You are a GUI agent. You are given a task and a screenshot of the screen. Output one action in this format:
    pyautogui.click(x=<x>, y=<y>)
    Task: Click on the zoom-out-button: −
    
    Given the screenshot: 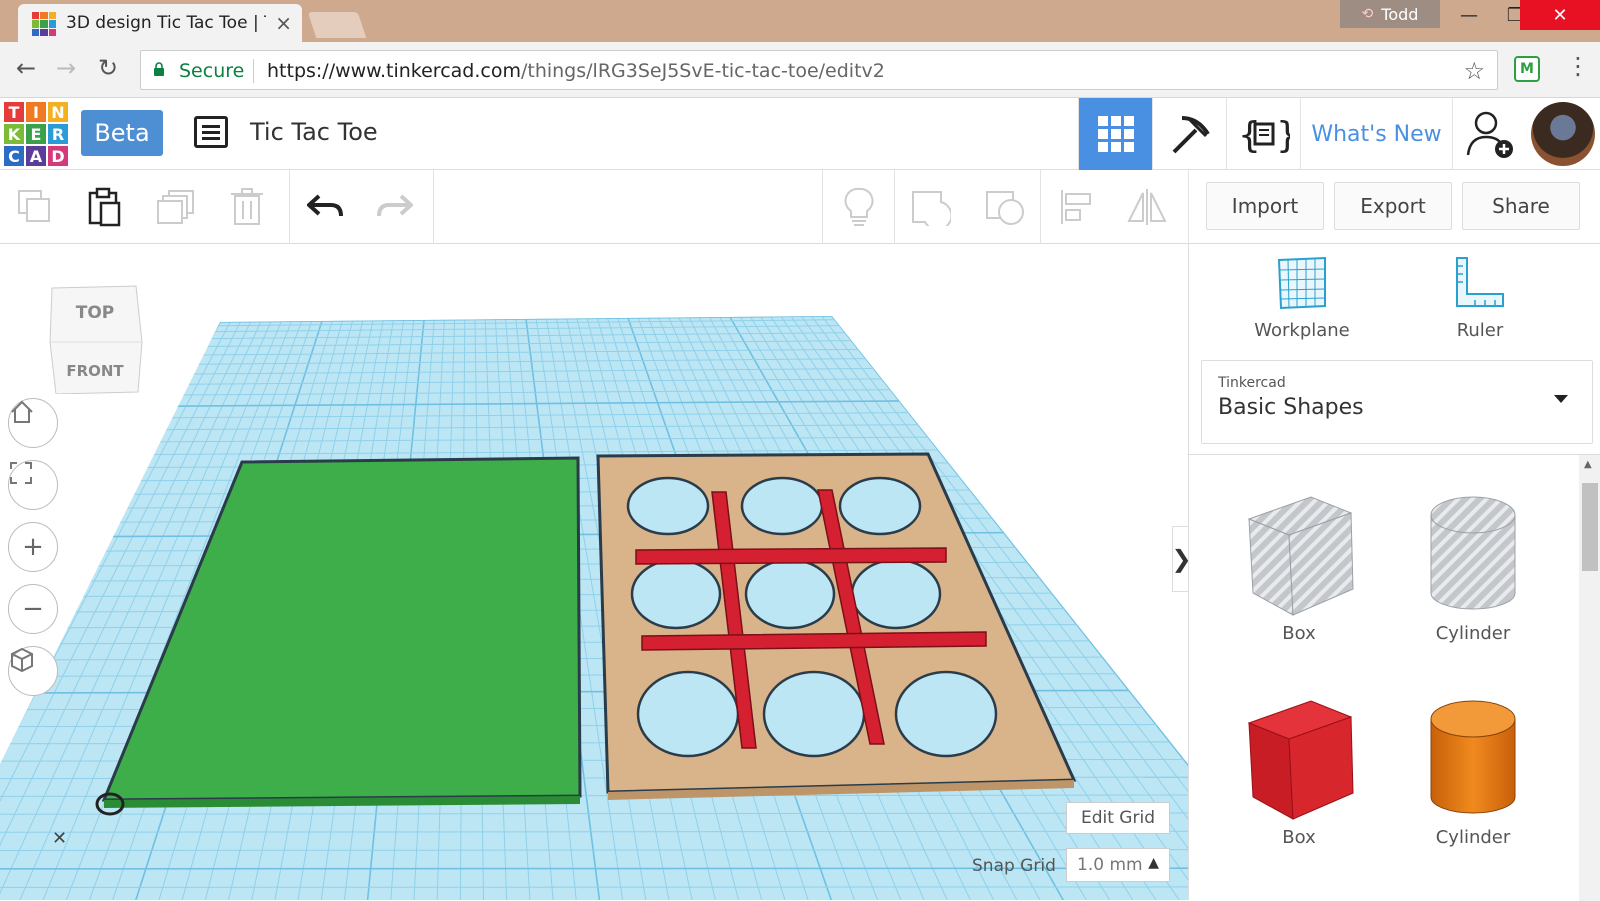 What is the action you would take?
    pyautogui.click(x=33, y=609)
    